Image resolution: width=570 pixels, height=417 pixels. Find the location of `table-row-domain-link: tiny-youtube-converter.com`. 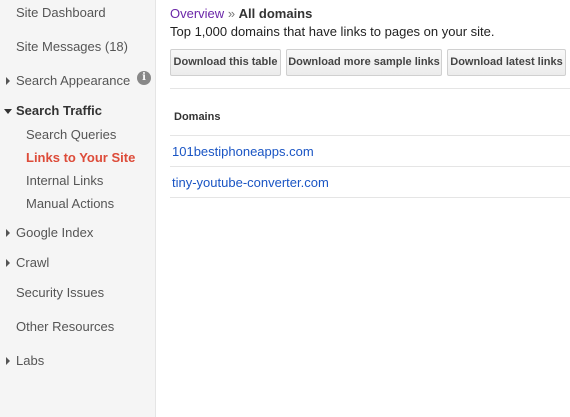

table-row-domain-link: tiny-youtube-converter.com is located at coordinates (250, 182).